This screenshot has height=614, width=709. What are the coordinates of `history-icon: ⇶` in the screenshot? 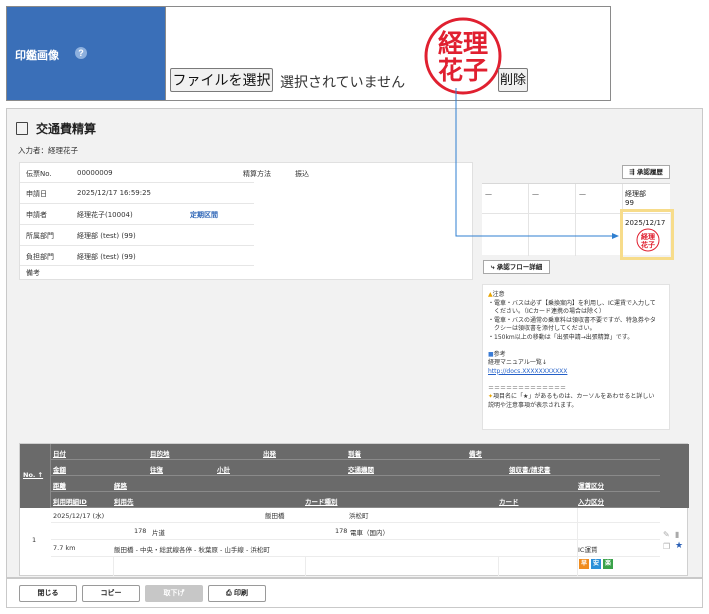 It's located at (632, 172).